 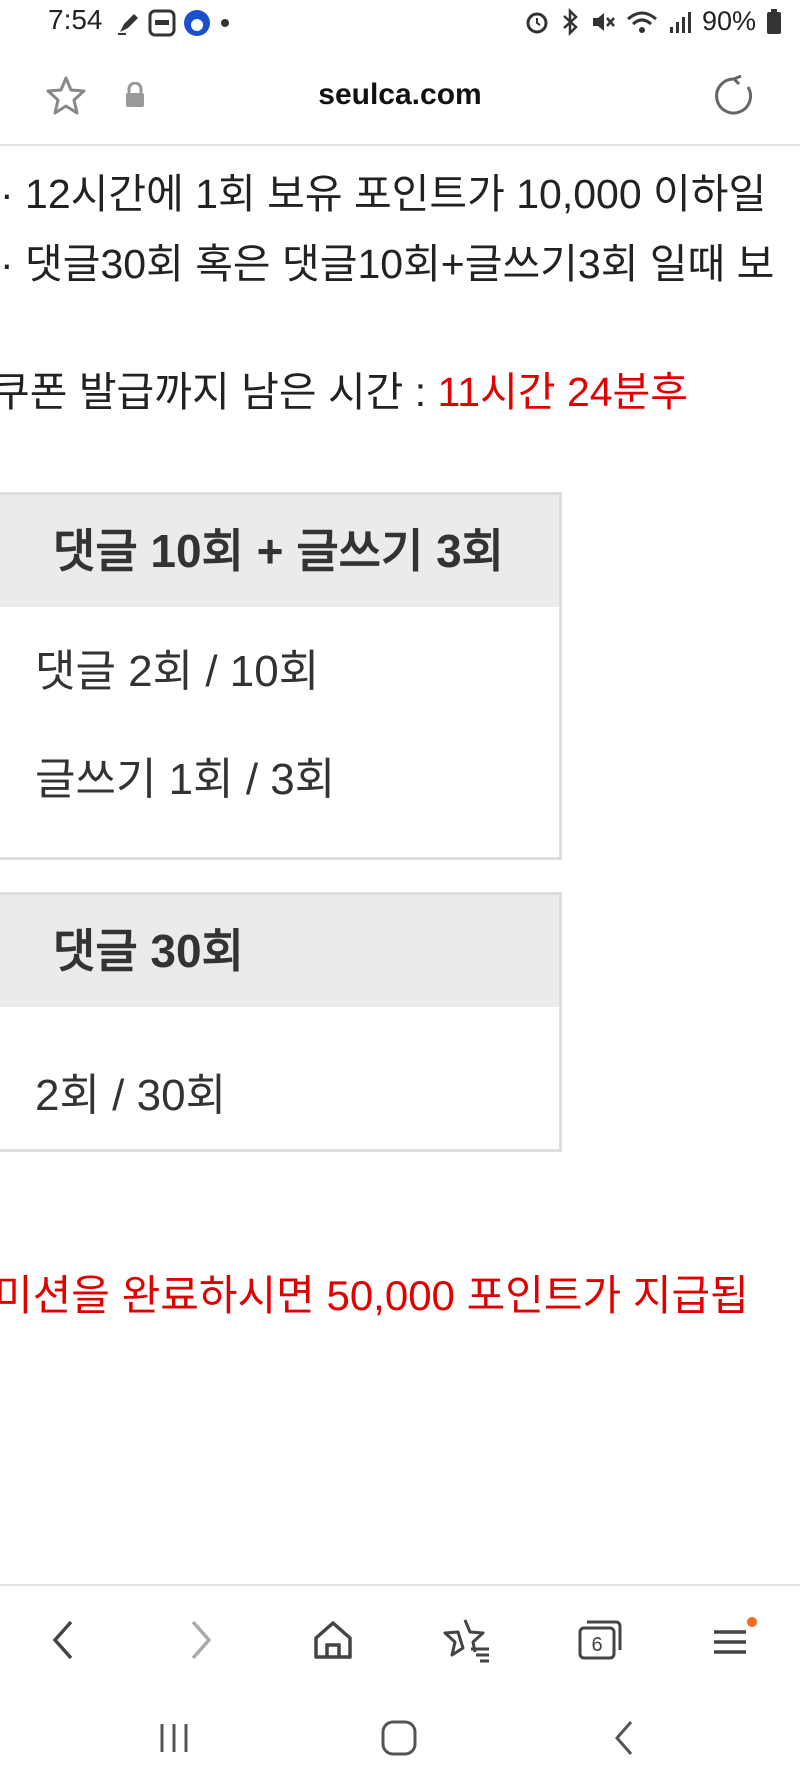 I want to click on mission-box-comments: 댓글 30회 2회 / 30회, so click(x=281, y=1022).